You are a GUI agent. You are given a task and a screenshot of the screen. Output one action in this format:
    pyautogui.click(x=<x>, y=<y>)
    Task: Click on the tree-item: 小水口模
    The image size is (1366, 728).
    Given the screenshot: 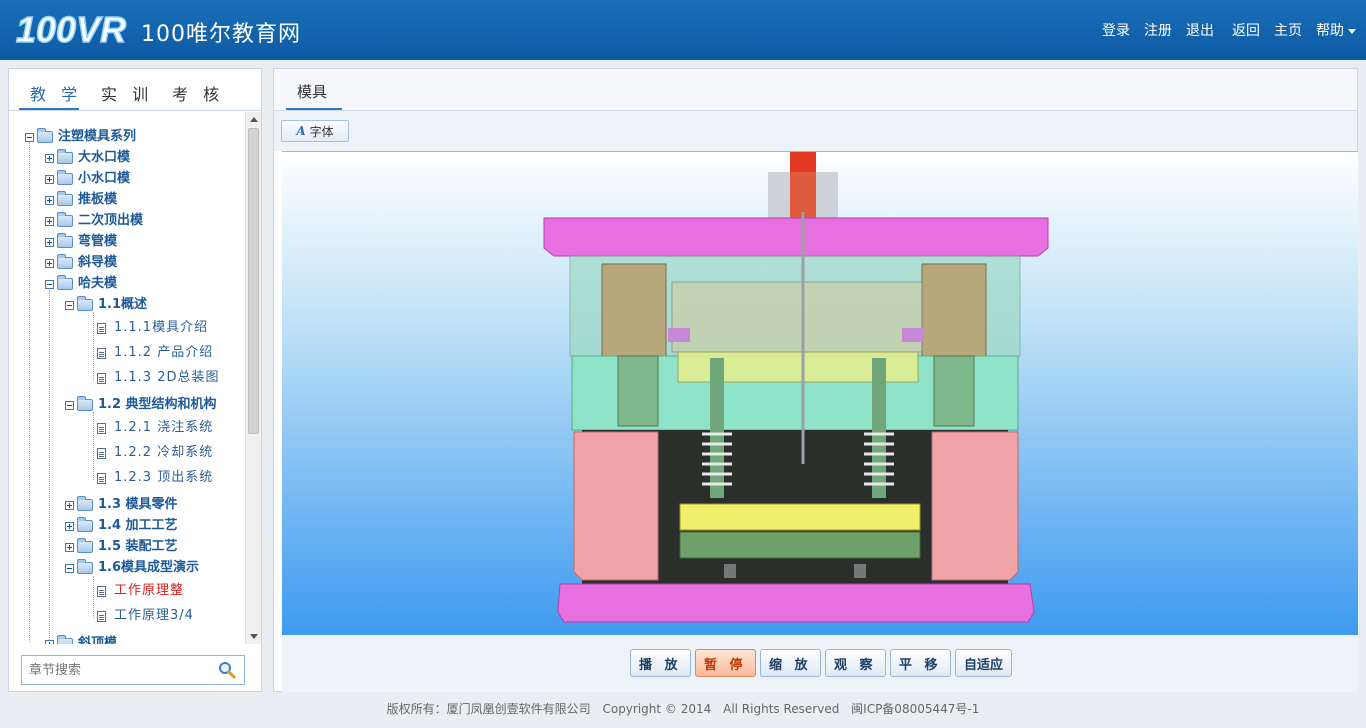 What is the action you would take?
    pyautogui.click(x=87, y=179)
    